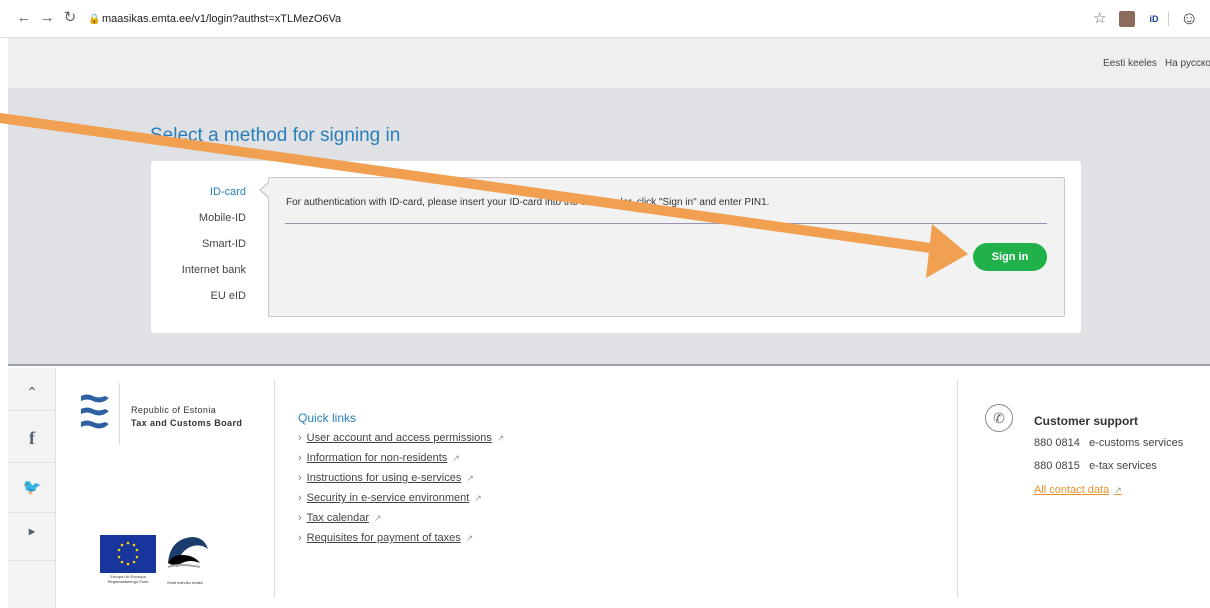 The image size is (1210, 608). Describe the element at coordinates (609, 63) in the screenshot. I see `language-bar` at that location.